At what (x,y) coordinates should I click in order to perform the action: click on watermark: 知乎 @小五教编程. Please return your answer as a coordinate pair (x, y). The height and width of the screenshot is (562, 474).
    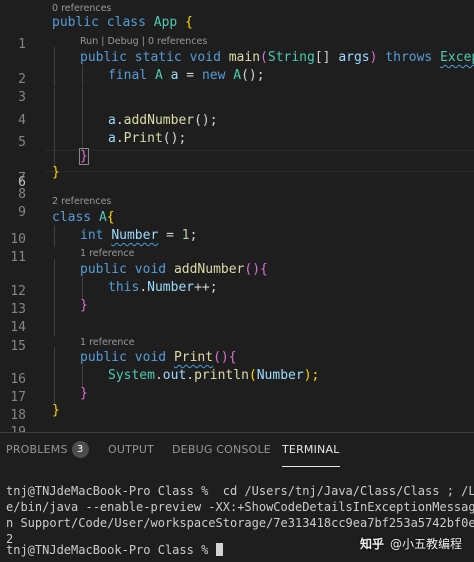
    Looking at the image, I should click on (411, 544).